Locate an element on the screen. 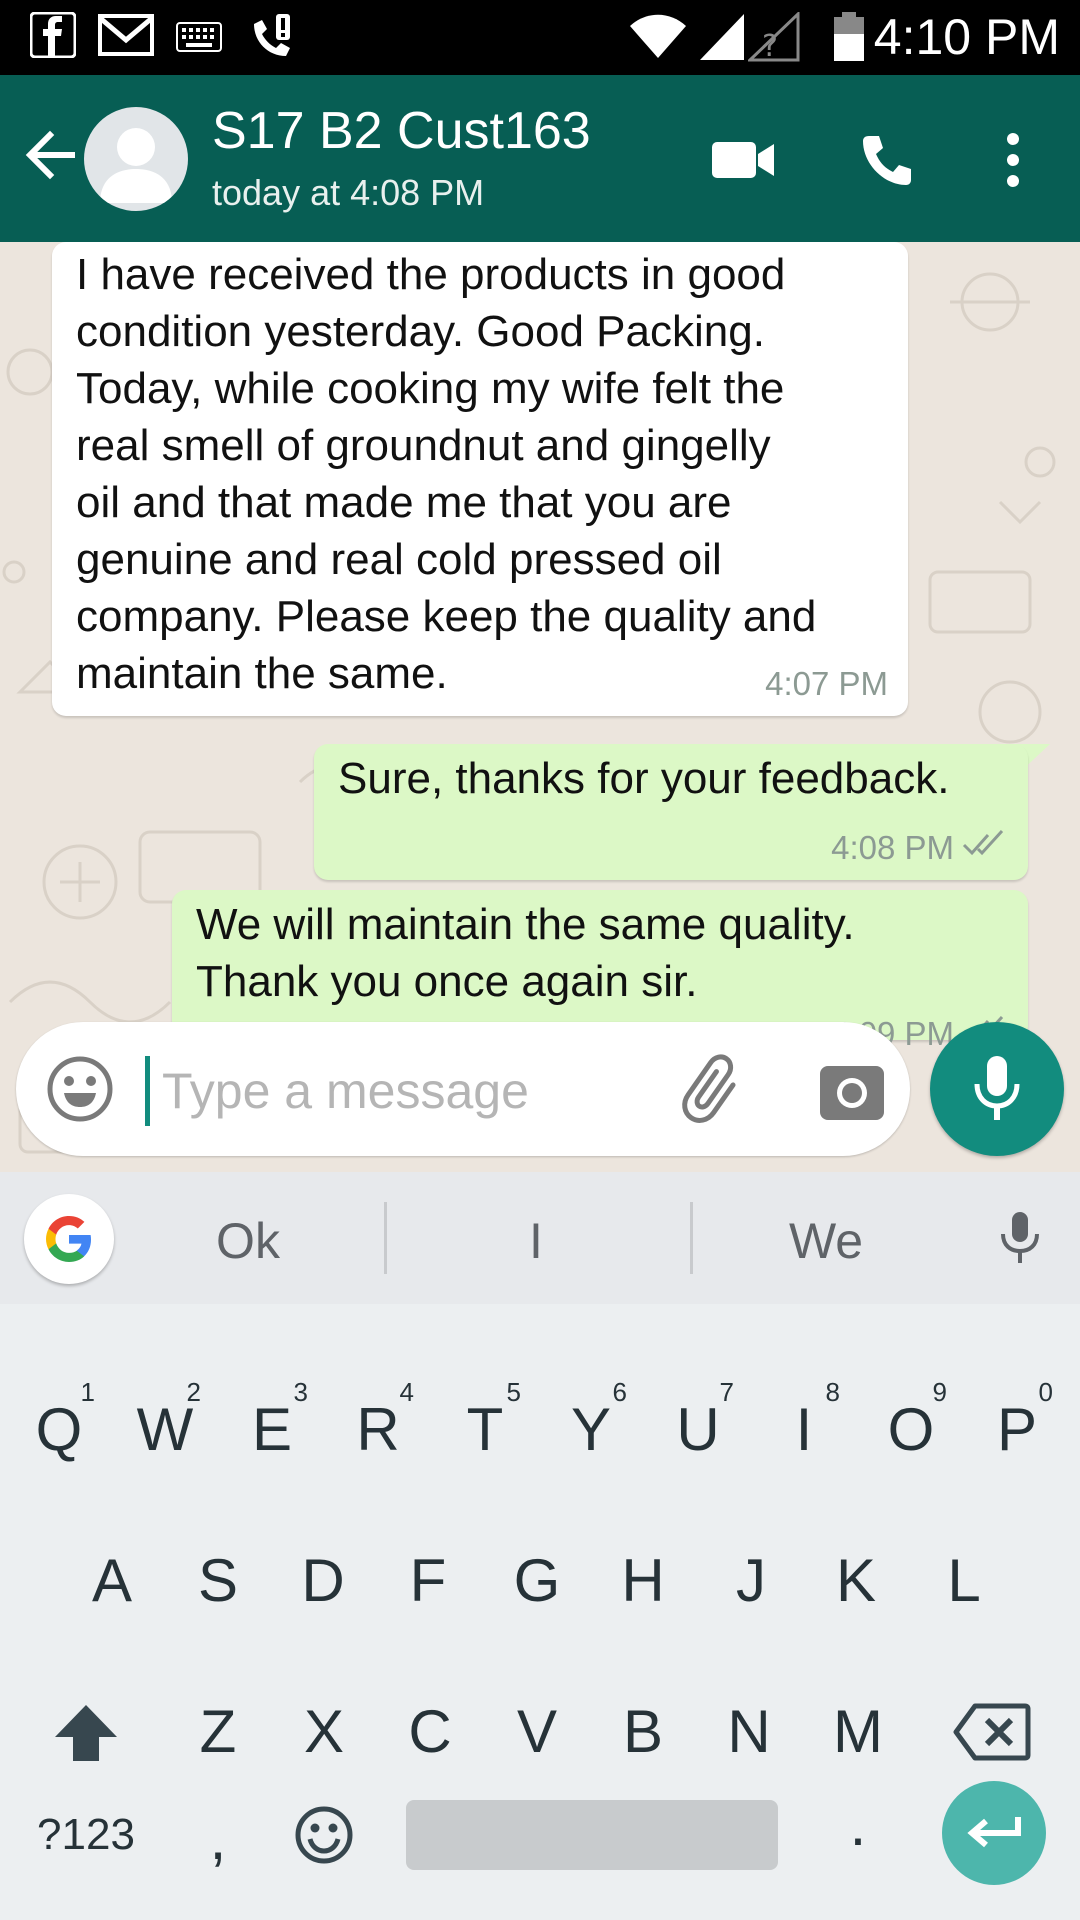  key-b: B is located at coordinates (643, 1732).